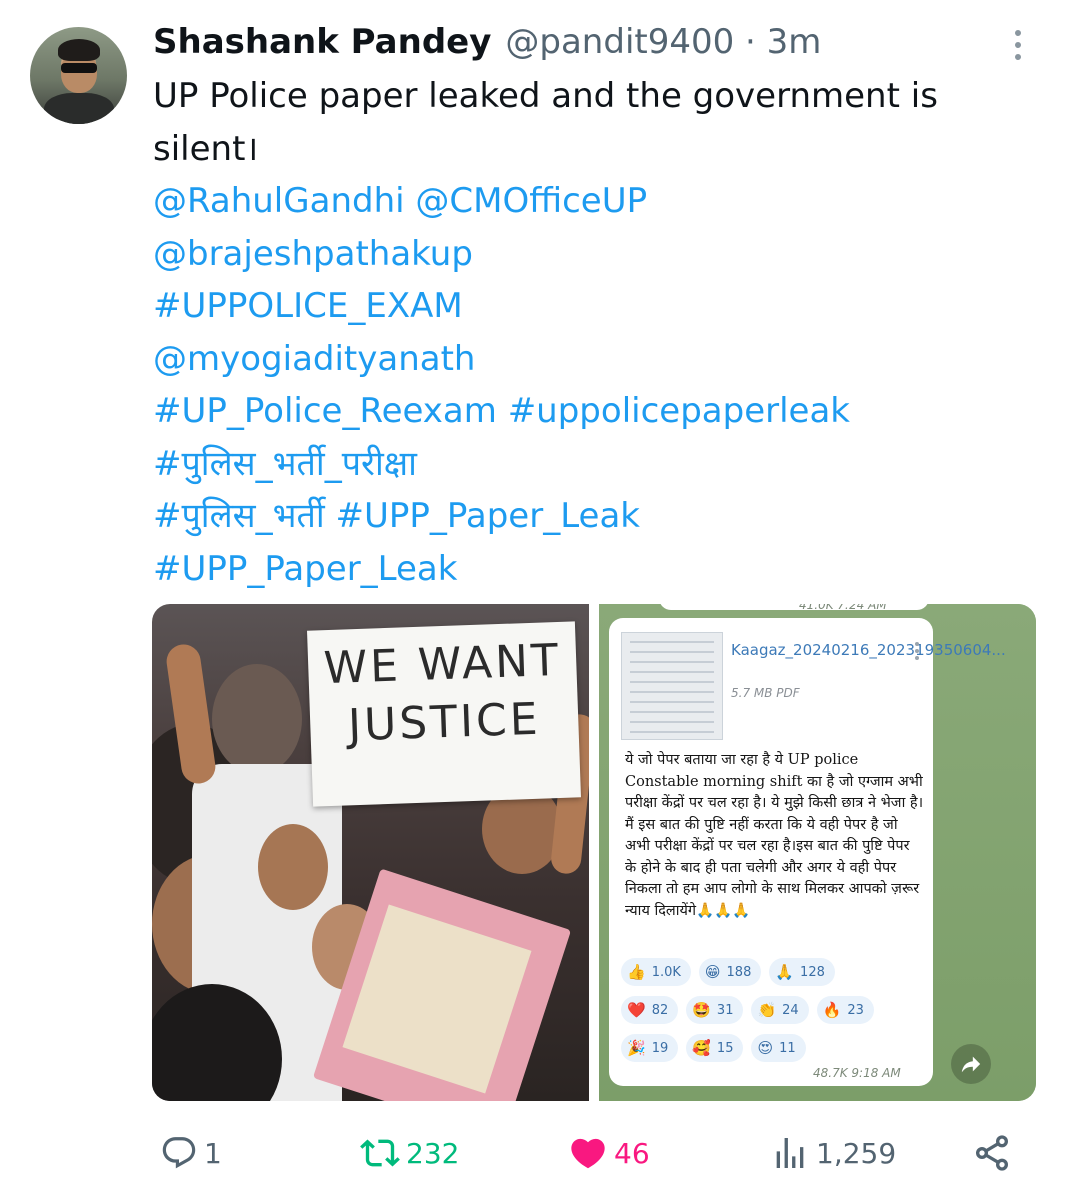 The image size is (1066, 1200). I want to click on forward-icon, so click(971, 1064).